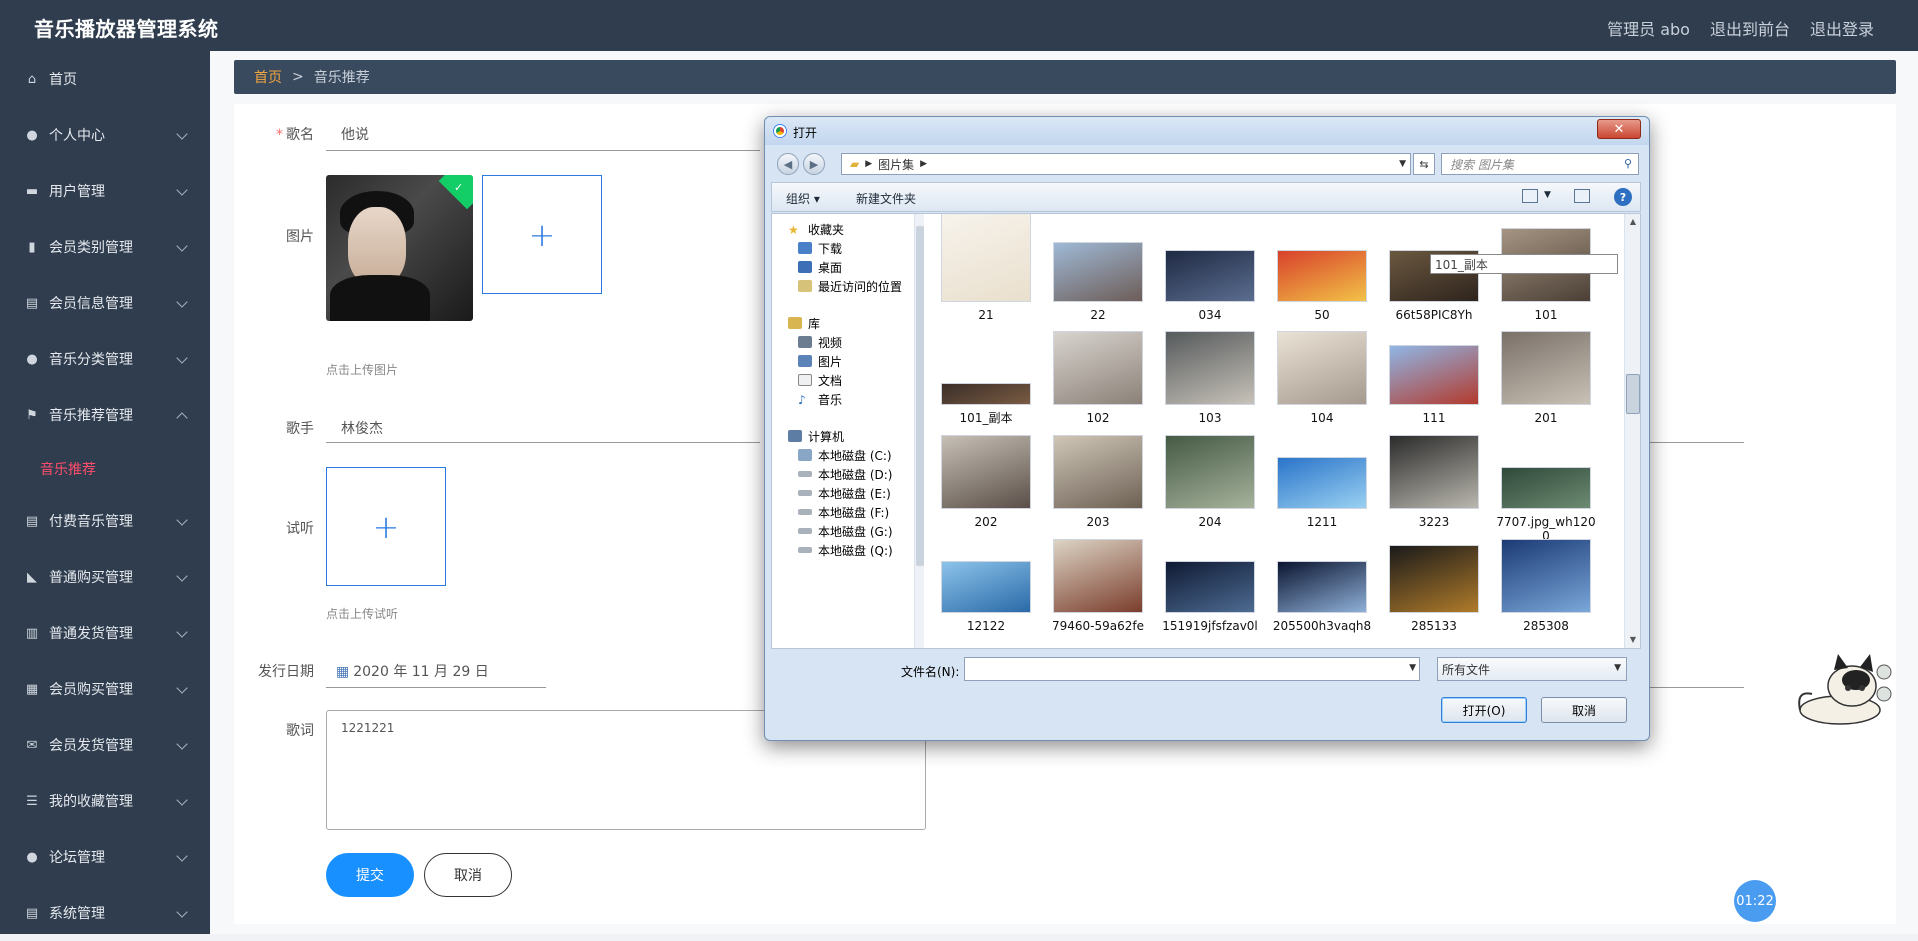 The height and width of the screenshot is (941, 1918). Describe the element at coordinates (1532, 669) in the screenshot. I see `filetype-select: 所有文件 ▼` at that location.